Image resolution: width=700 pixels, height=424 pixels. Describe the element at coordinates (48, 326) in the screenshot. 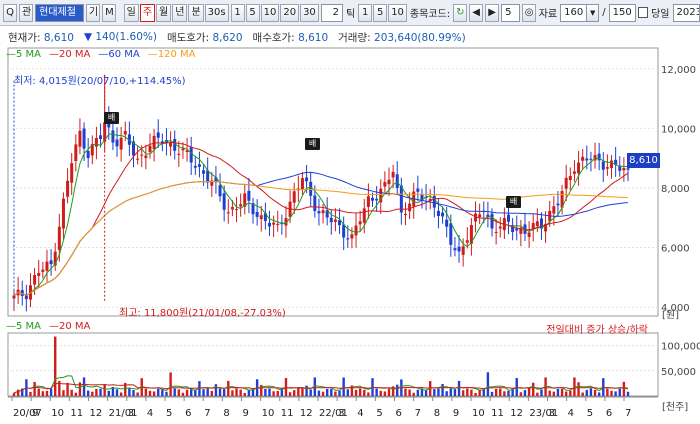

I see `volume-legend: —5 MA —20 MA` at that location.